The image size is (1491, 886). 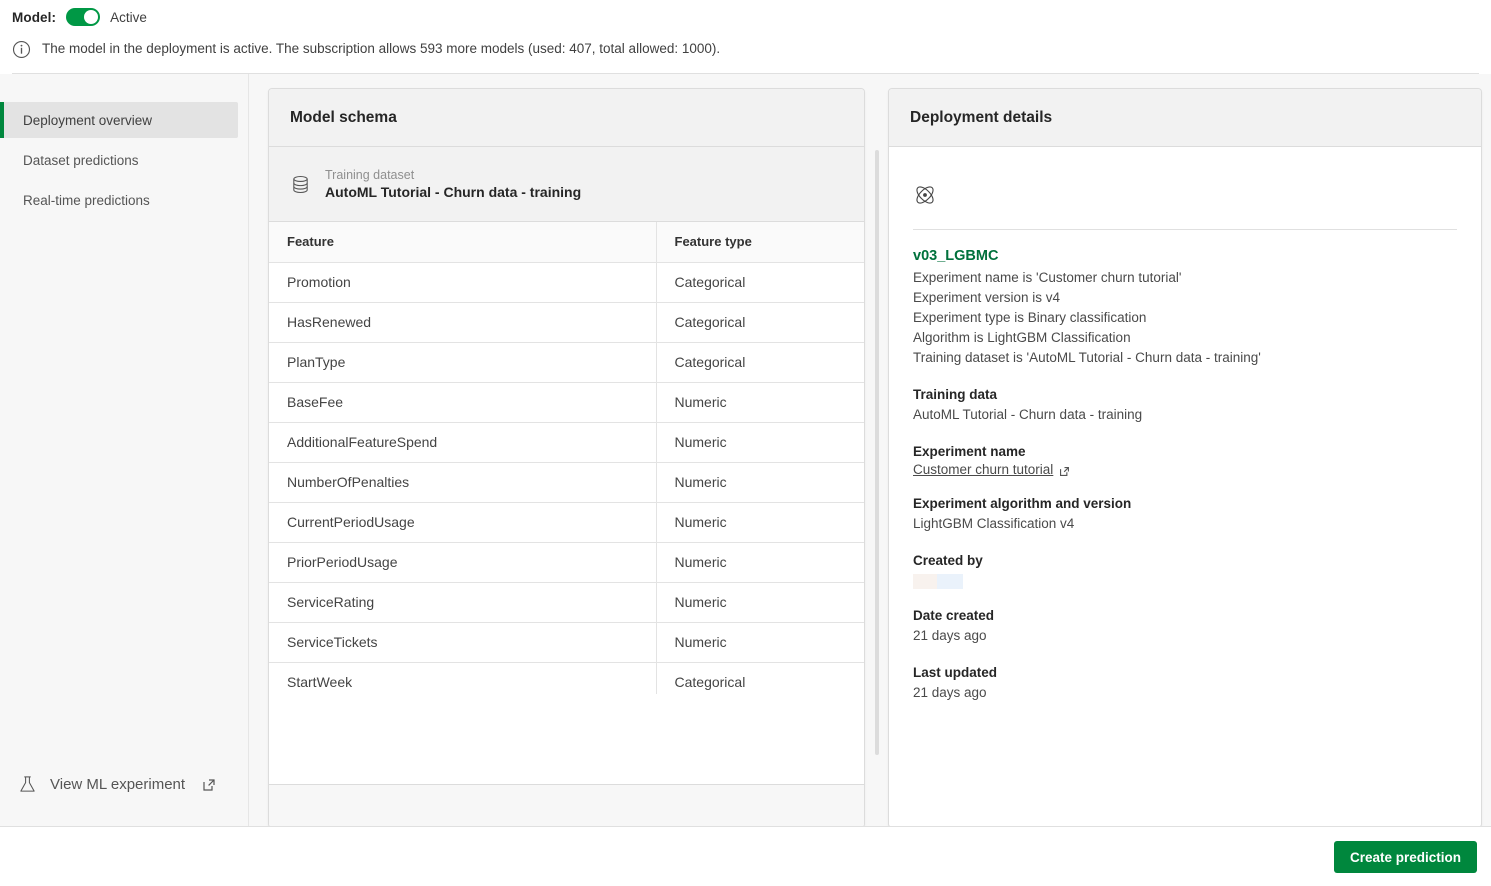 I want to click on cell-feature: CurrentPeriodUsage, so click(x=463, y=522).